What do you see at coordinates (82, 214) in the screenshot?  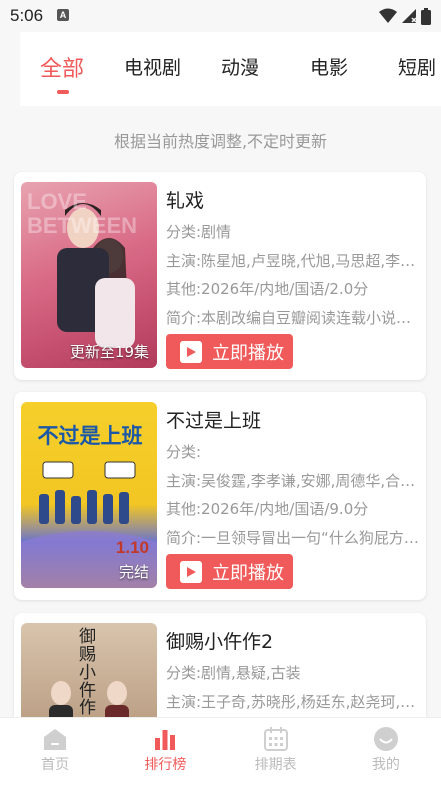 I see `poster-title-text: LOVE BETWEEN` at bounding box center [82, 214].